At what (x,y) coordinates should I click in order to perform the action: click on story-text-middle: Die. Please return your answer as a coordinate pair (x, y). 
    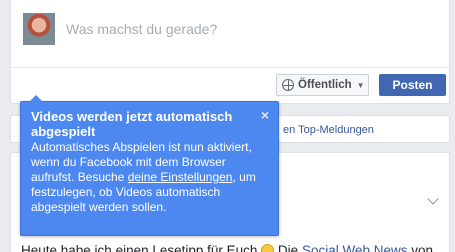
    Looking at the image, I should click on (288, 247).